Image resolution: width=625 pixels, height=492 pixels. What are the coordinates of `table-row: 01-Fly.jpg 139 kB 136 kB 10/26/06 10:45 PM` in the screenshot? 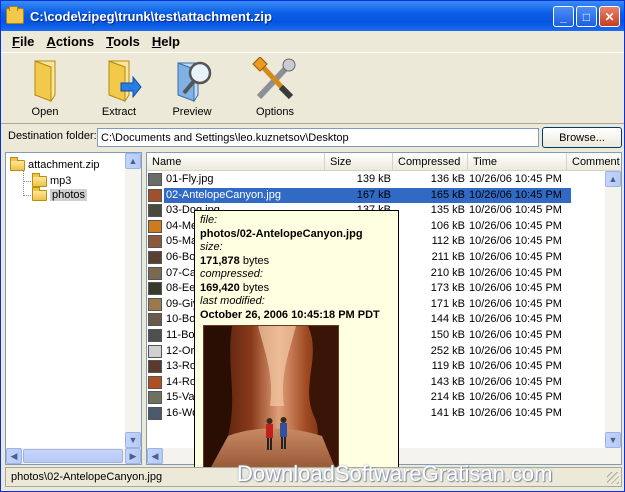 It's located at (384, 179).